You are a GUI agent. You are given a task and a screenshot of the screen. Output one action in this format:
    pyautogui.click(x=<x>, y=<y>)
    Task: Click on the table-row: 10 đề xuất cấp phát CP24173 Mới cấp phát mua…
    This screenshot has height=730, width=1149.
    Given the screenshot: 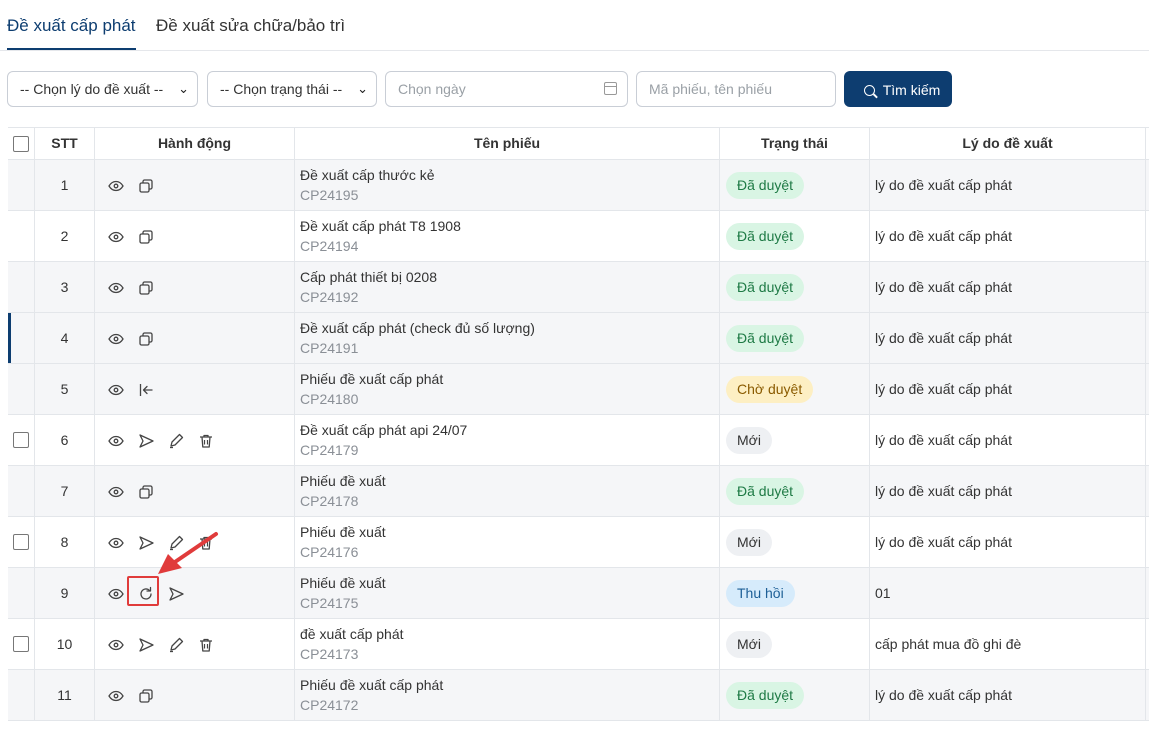 What is the action you would take?
    pyautogui.click(x=578, y=644)
    